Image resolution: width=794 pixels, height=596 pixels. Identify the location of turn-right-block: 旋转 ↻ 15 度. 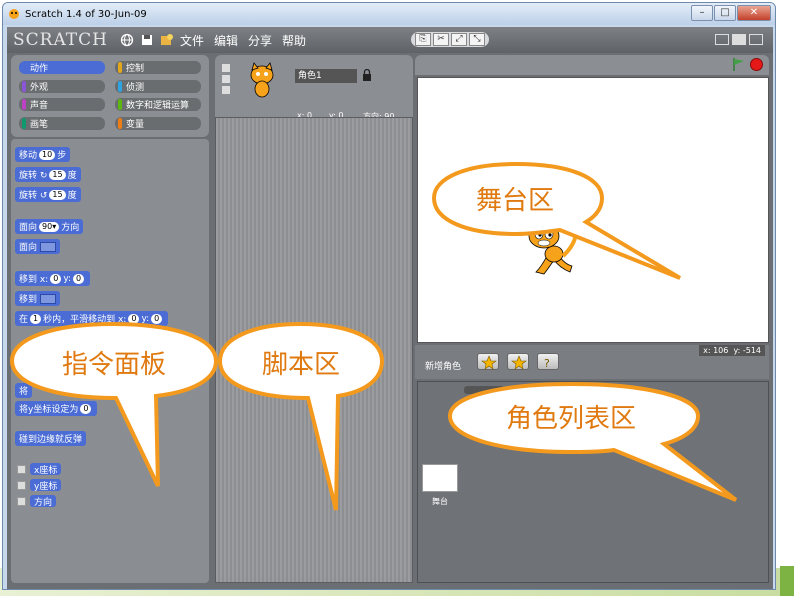
(48, 174).